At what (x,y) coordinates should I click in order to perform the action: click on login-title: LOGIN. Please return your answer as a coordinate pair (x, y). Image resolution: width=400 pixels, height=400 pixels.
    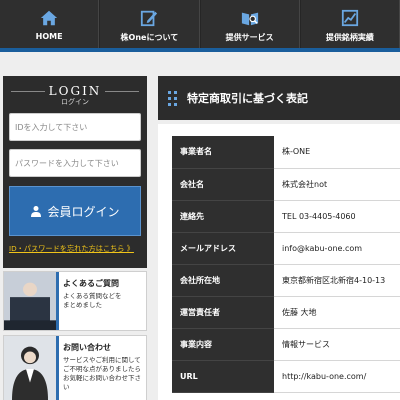
    Looking at the image, I should click on (75, 91).